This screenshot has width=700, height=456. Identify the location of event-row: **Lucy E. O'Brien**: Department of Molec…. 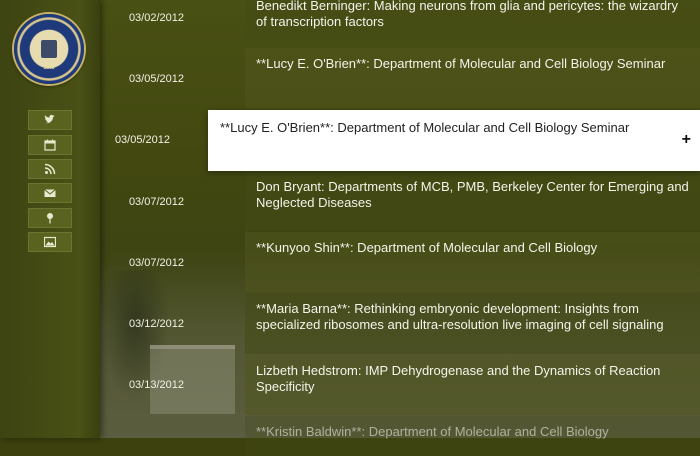
(472, 78).